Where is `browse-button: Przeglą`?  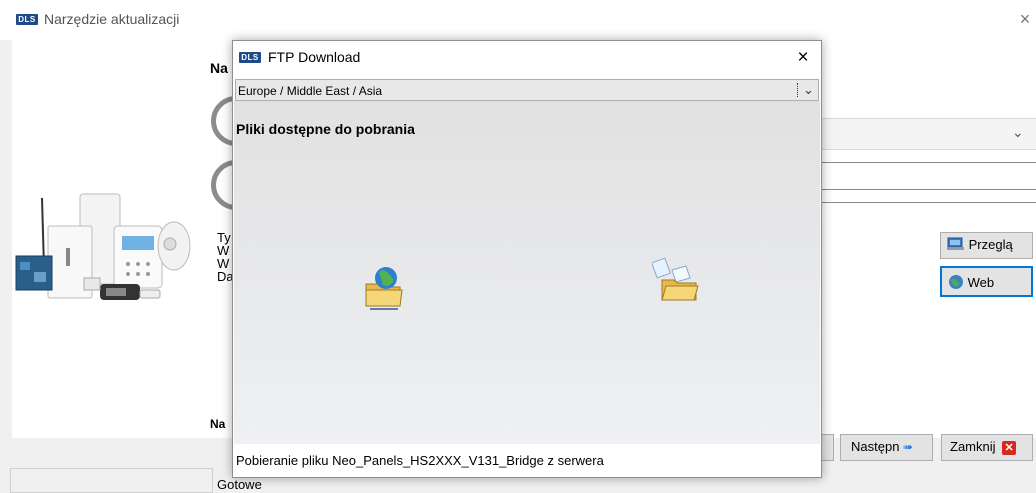 browse-button: Przeglą is located at coordinates (986, 245).